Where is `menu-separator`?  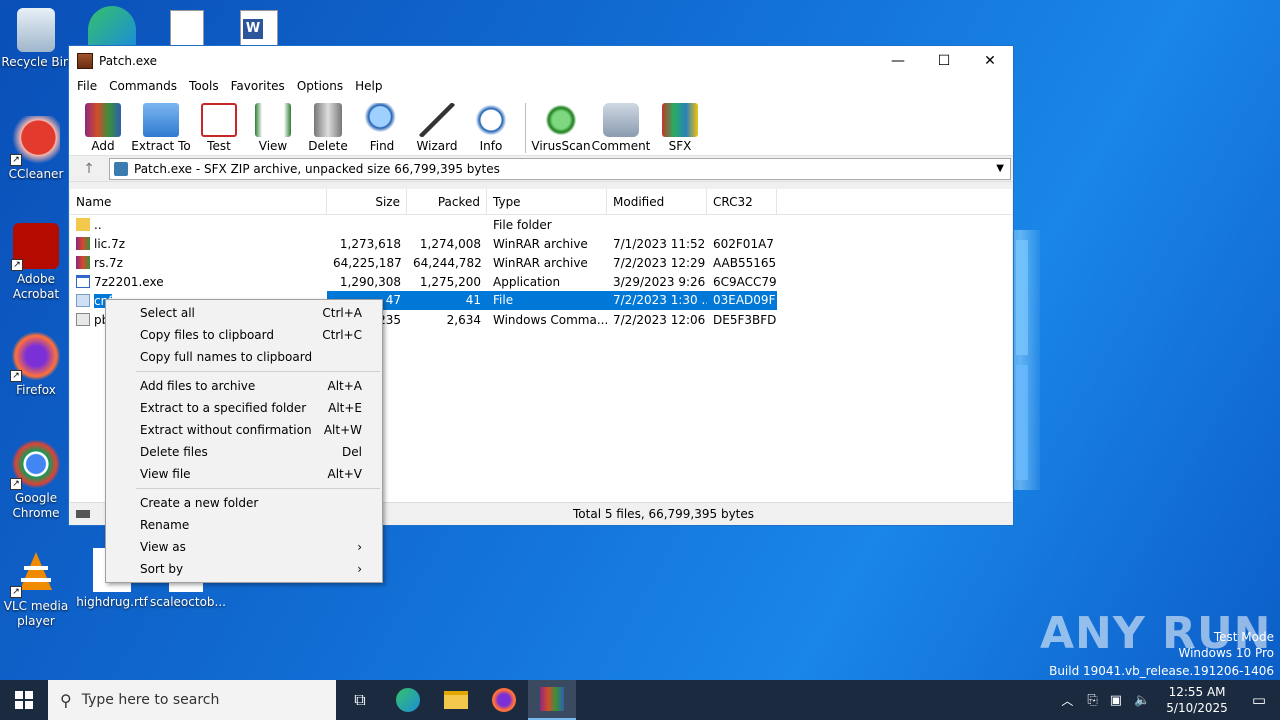 menu-separator is located at coordinates (258, 371).